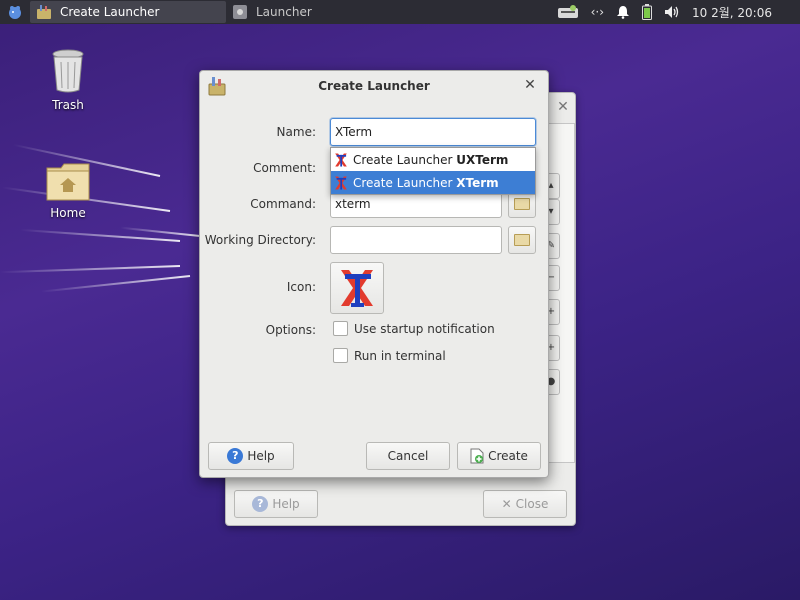 Image resolution: width=800 pixels, height=600 pixels. I want to click on system-tray: ‹·› 10 2월, 20:06, so click(678, 12).